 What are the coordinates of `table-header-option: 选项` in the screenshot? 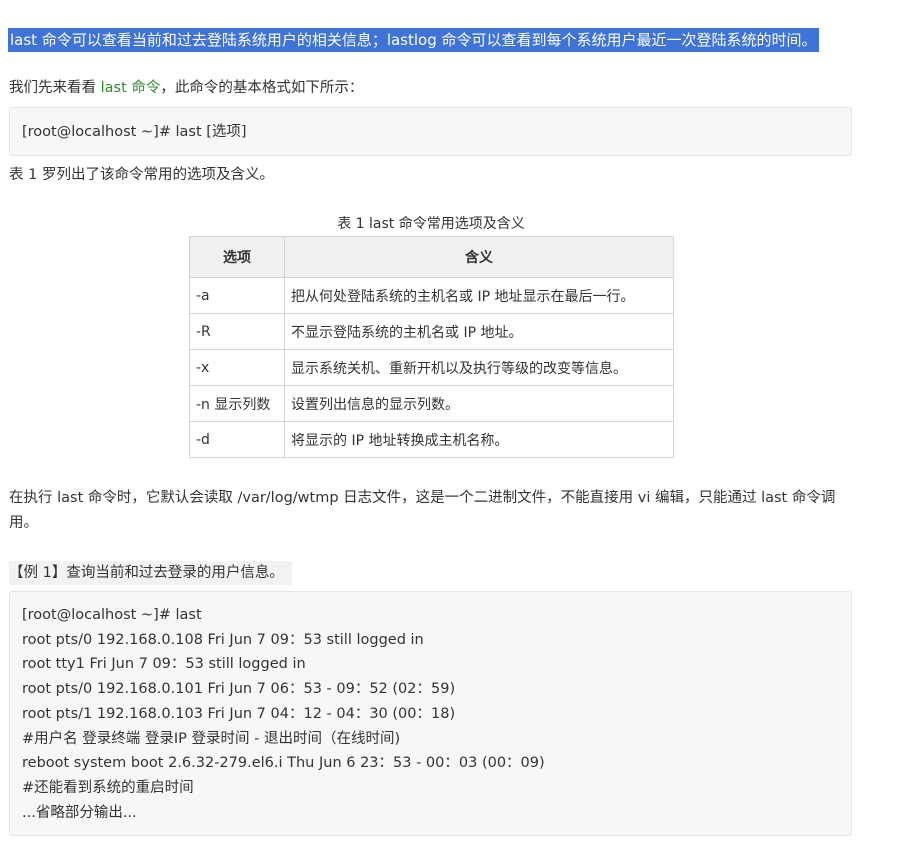 It's located at (237, 257).